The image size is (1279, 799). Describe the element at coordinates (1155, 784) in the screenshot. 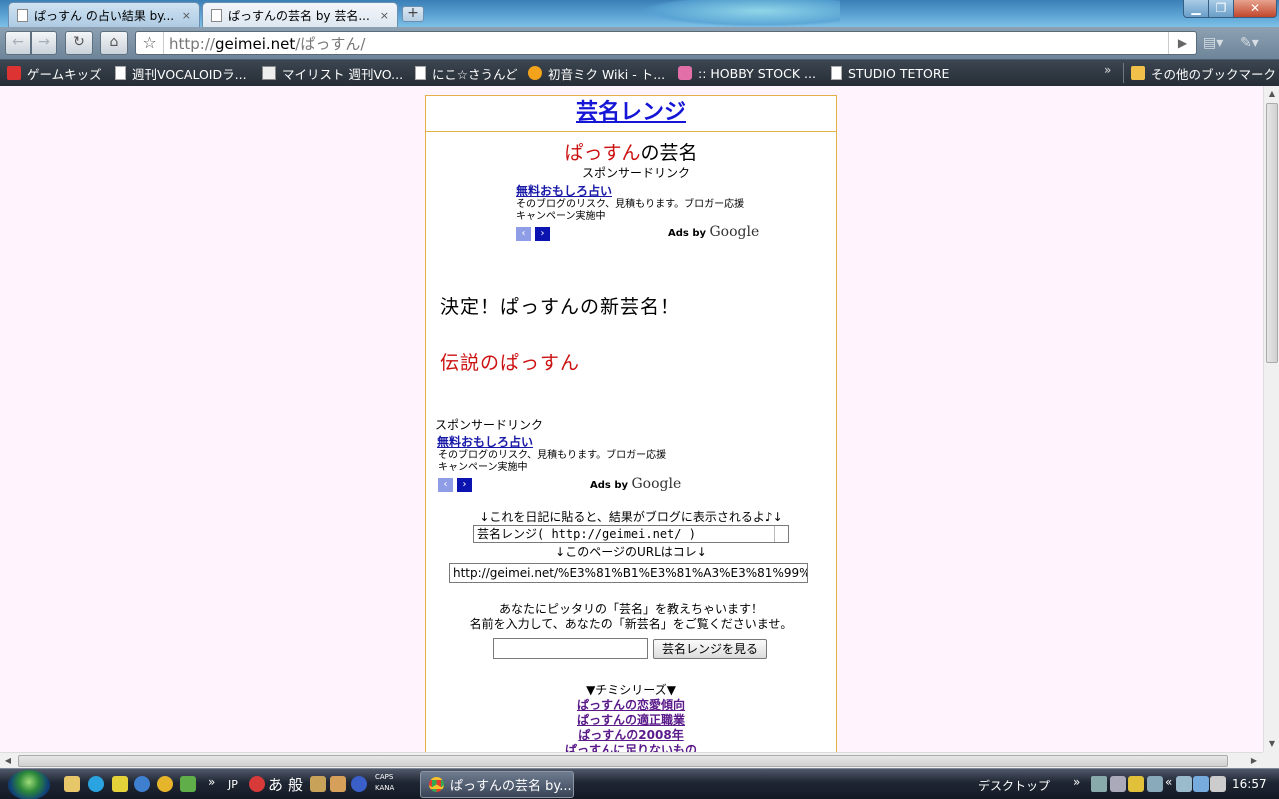

I see `monitor-icon` at that location.